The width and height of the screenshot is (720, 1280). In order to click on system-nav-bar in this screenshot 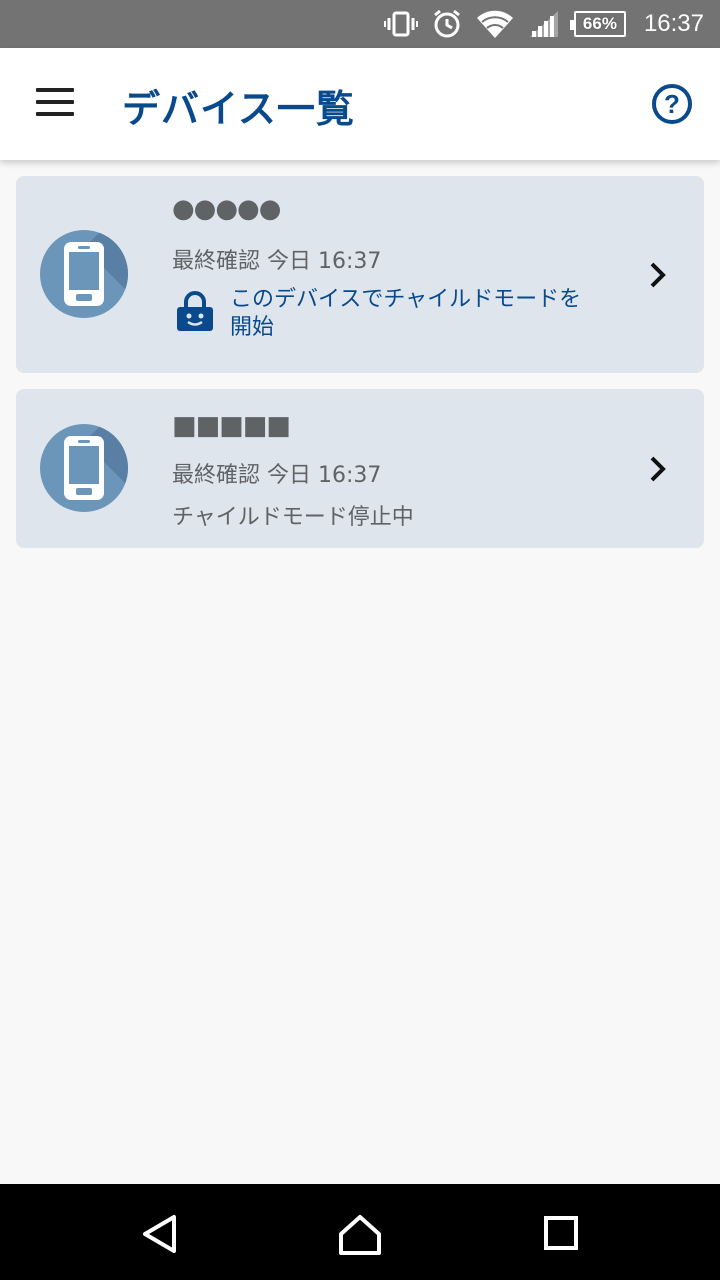, I will do `click(360, 1232)`.